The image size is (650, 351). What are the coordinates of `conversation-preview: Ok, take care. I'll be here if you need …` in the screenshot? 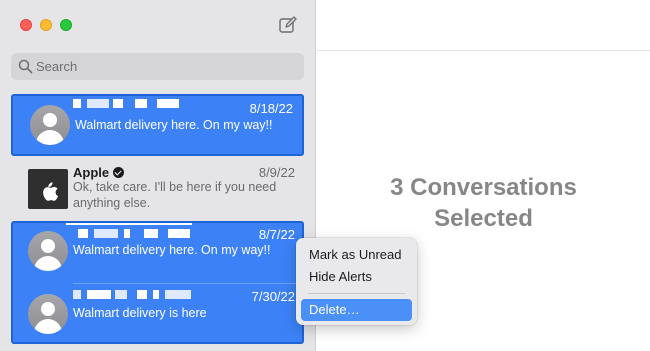 It's located at (175, 195).